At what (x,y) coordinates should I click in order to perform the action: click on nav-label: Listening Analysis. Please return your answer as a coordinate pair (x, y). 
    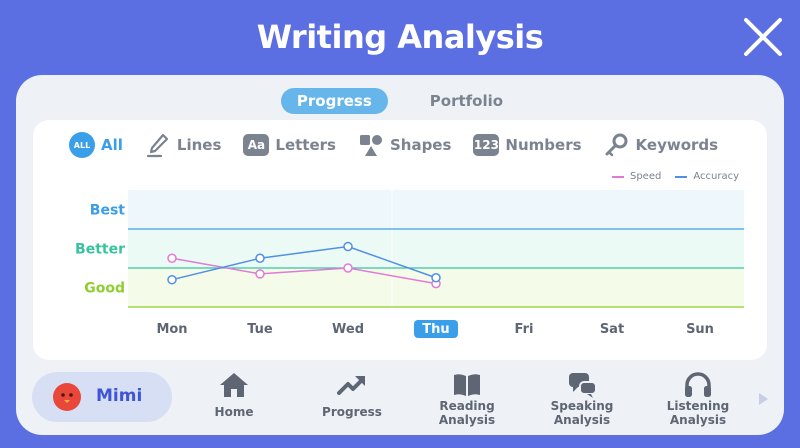
    Looking at the image, I should click on (698, 413).